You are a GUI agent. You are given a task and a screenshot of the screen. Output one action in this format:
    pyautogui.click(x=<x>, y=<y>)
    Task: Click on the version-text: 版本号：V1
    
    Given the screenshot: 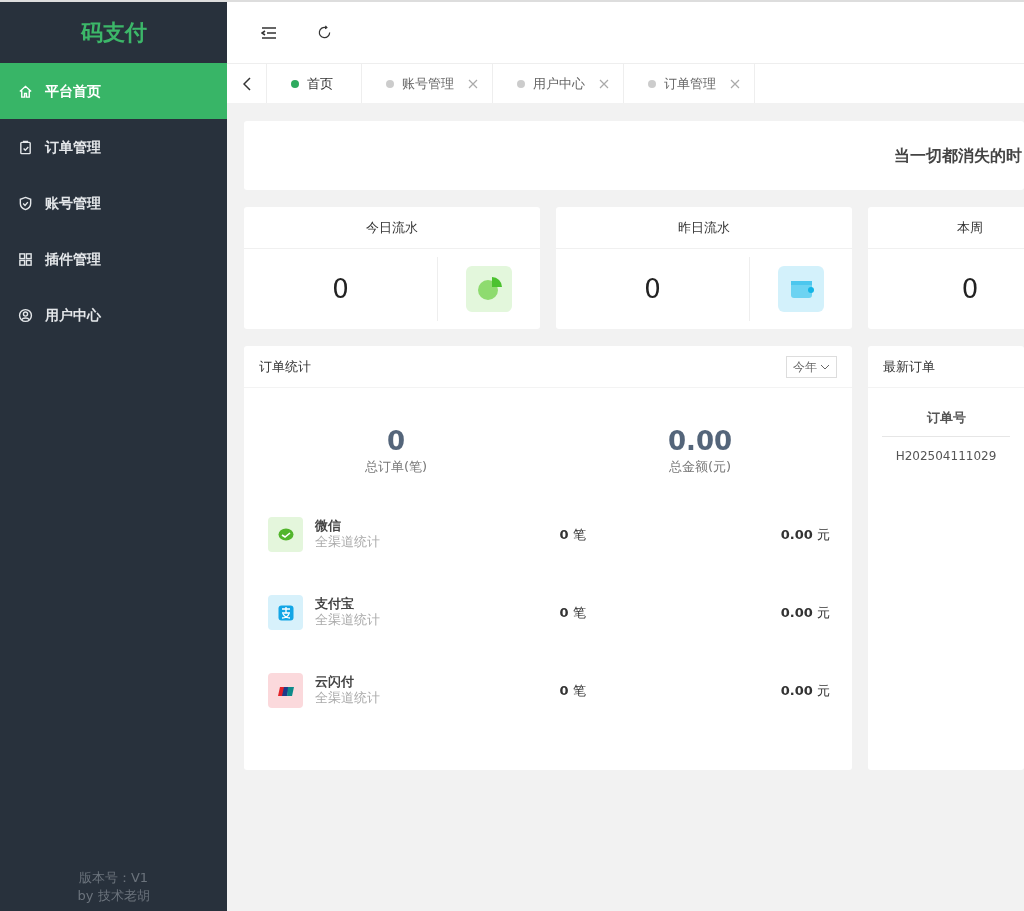 What is the action you would take?
    pyautogui.click(x=113, y=877)
    